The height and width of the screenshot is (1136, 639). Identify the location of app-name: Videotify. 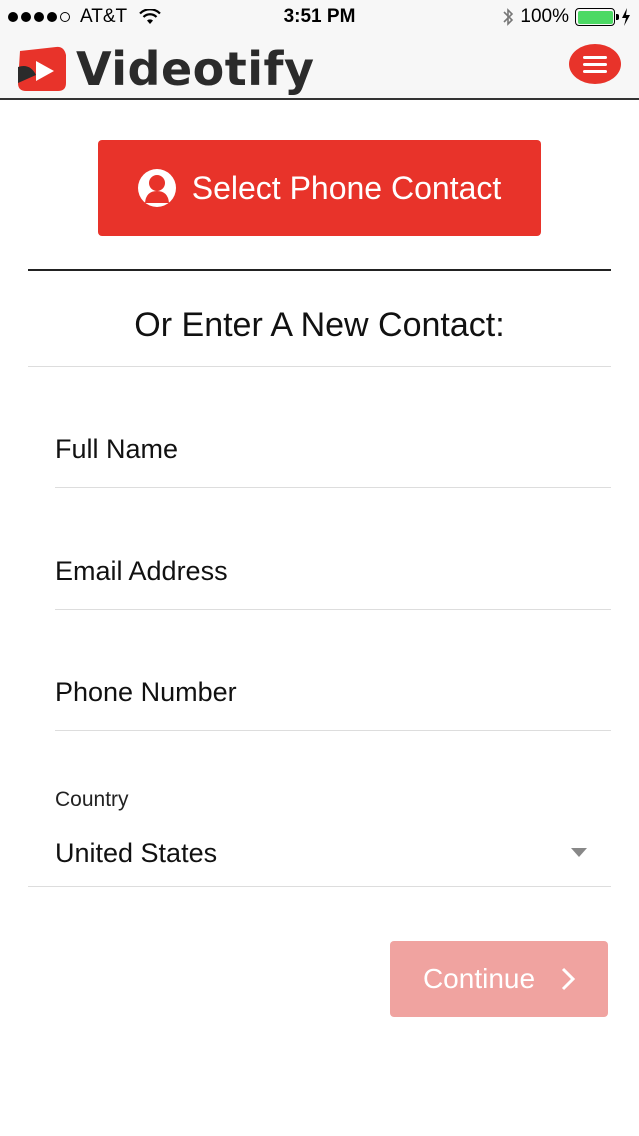
(195, 69).